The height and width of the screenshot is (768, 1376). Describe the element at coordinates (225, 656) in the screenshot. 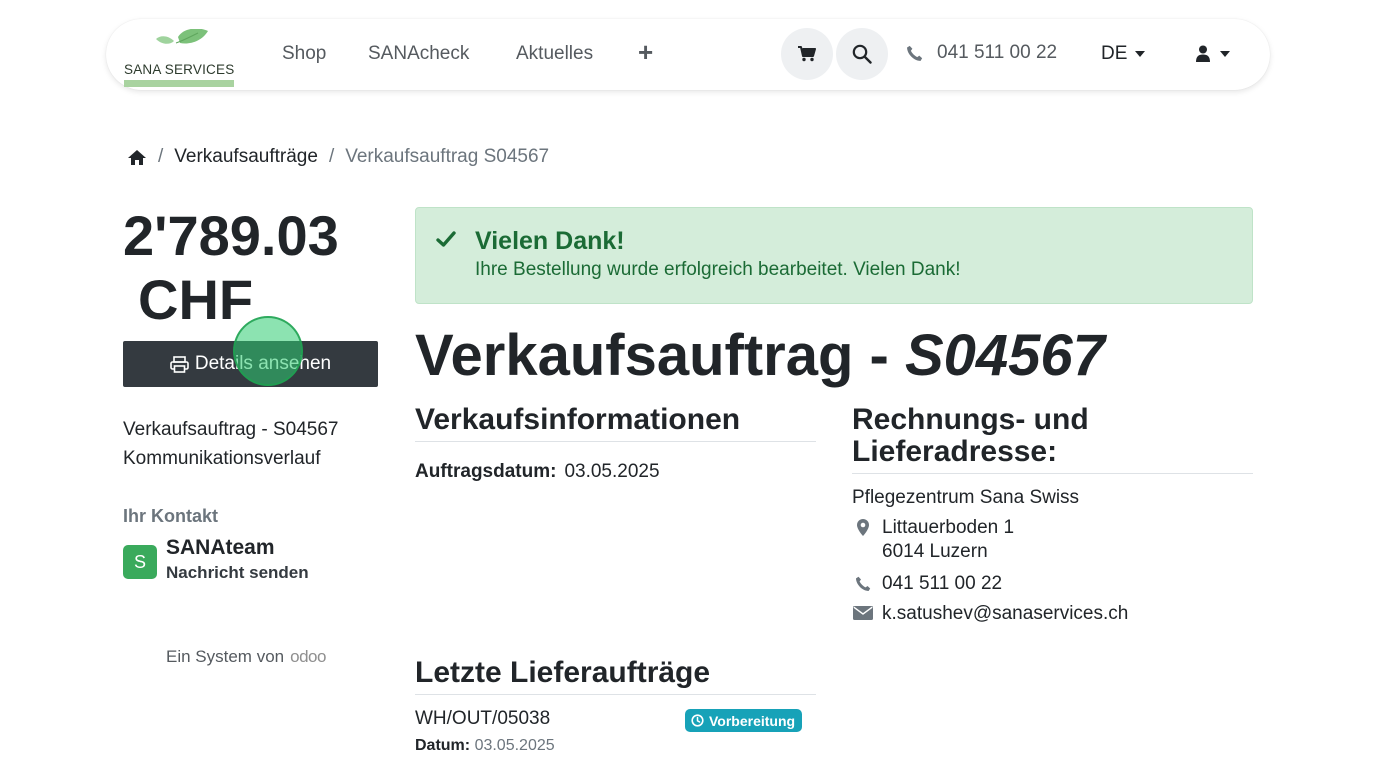

I see `powered-by-label: Ein System von` at that location.